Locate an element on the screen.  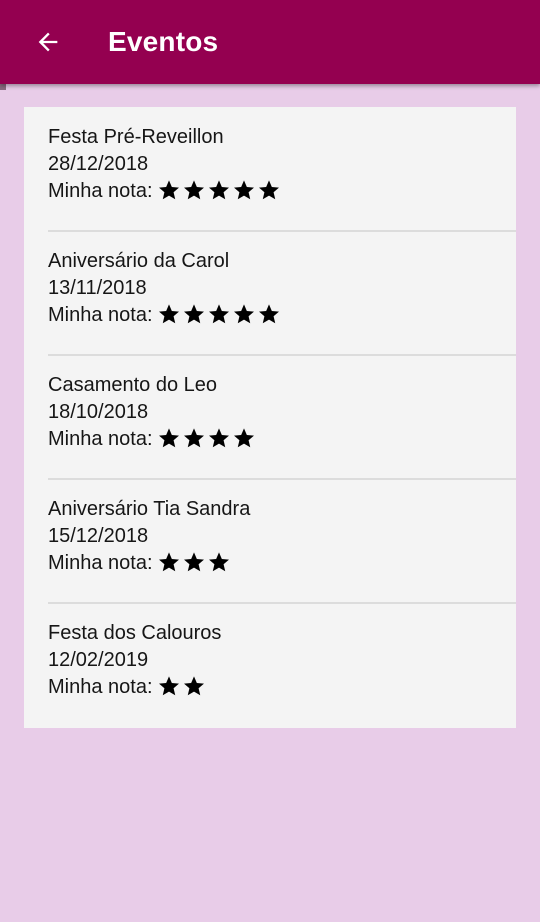
arrow-back-icon is located at coordinates (48, 42).